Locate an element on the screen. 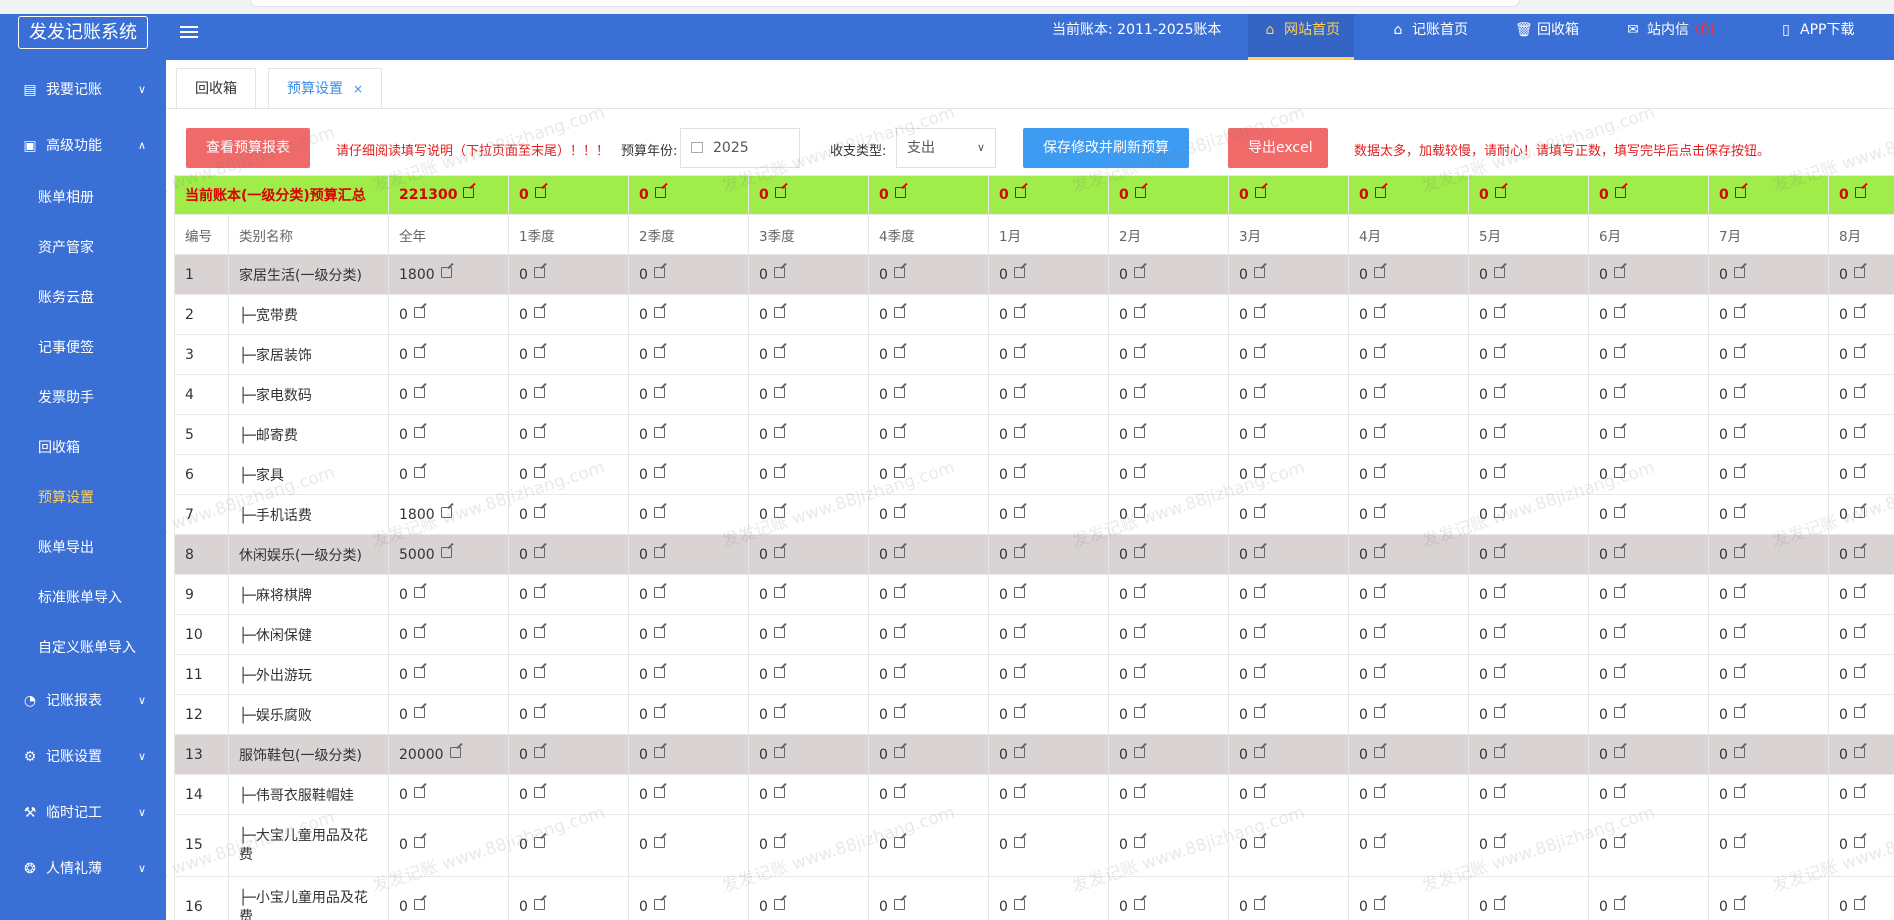  sidebar-group-settings: ⚙ 记账设置 ∨ is located at coordinates (83, 757).